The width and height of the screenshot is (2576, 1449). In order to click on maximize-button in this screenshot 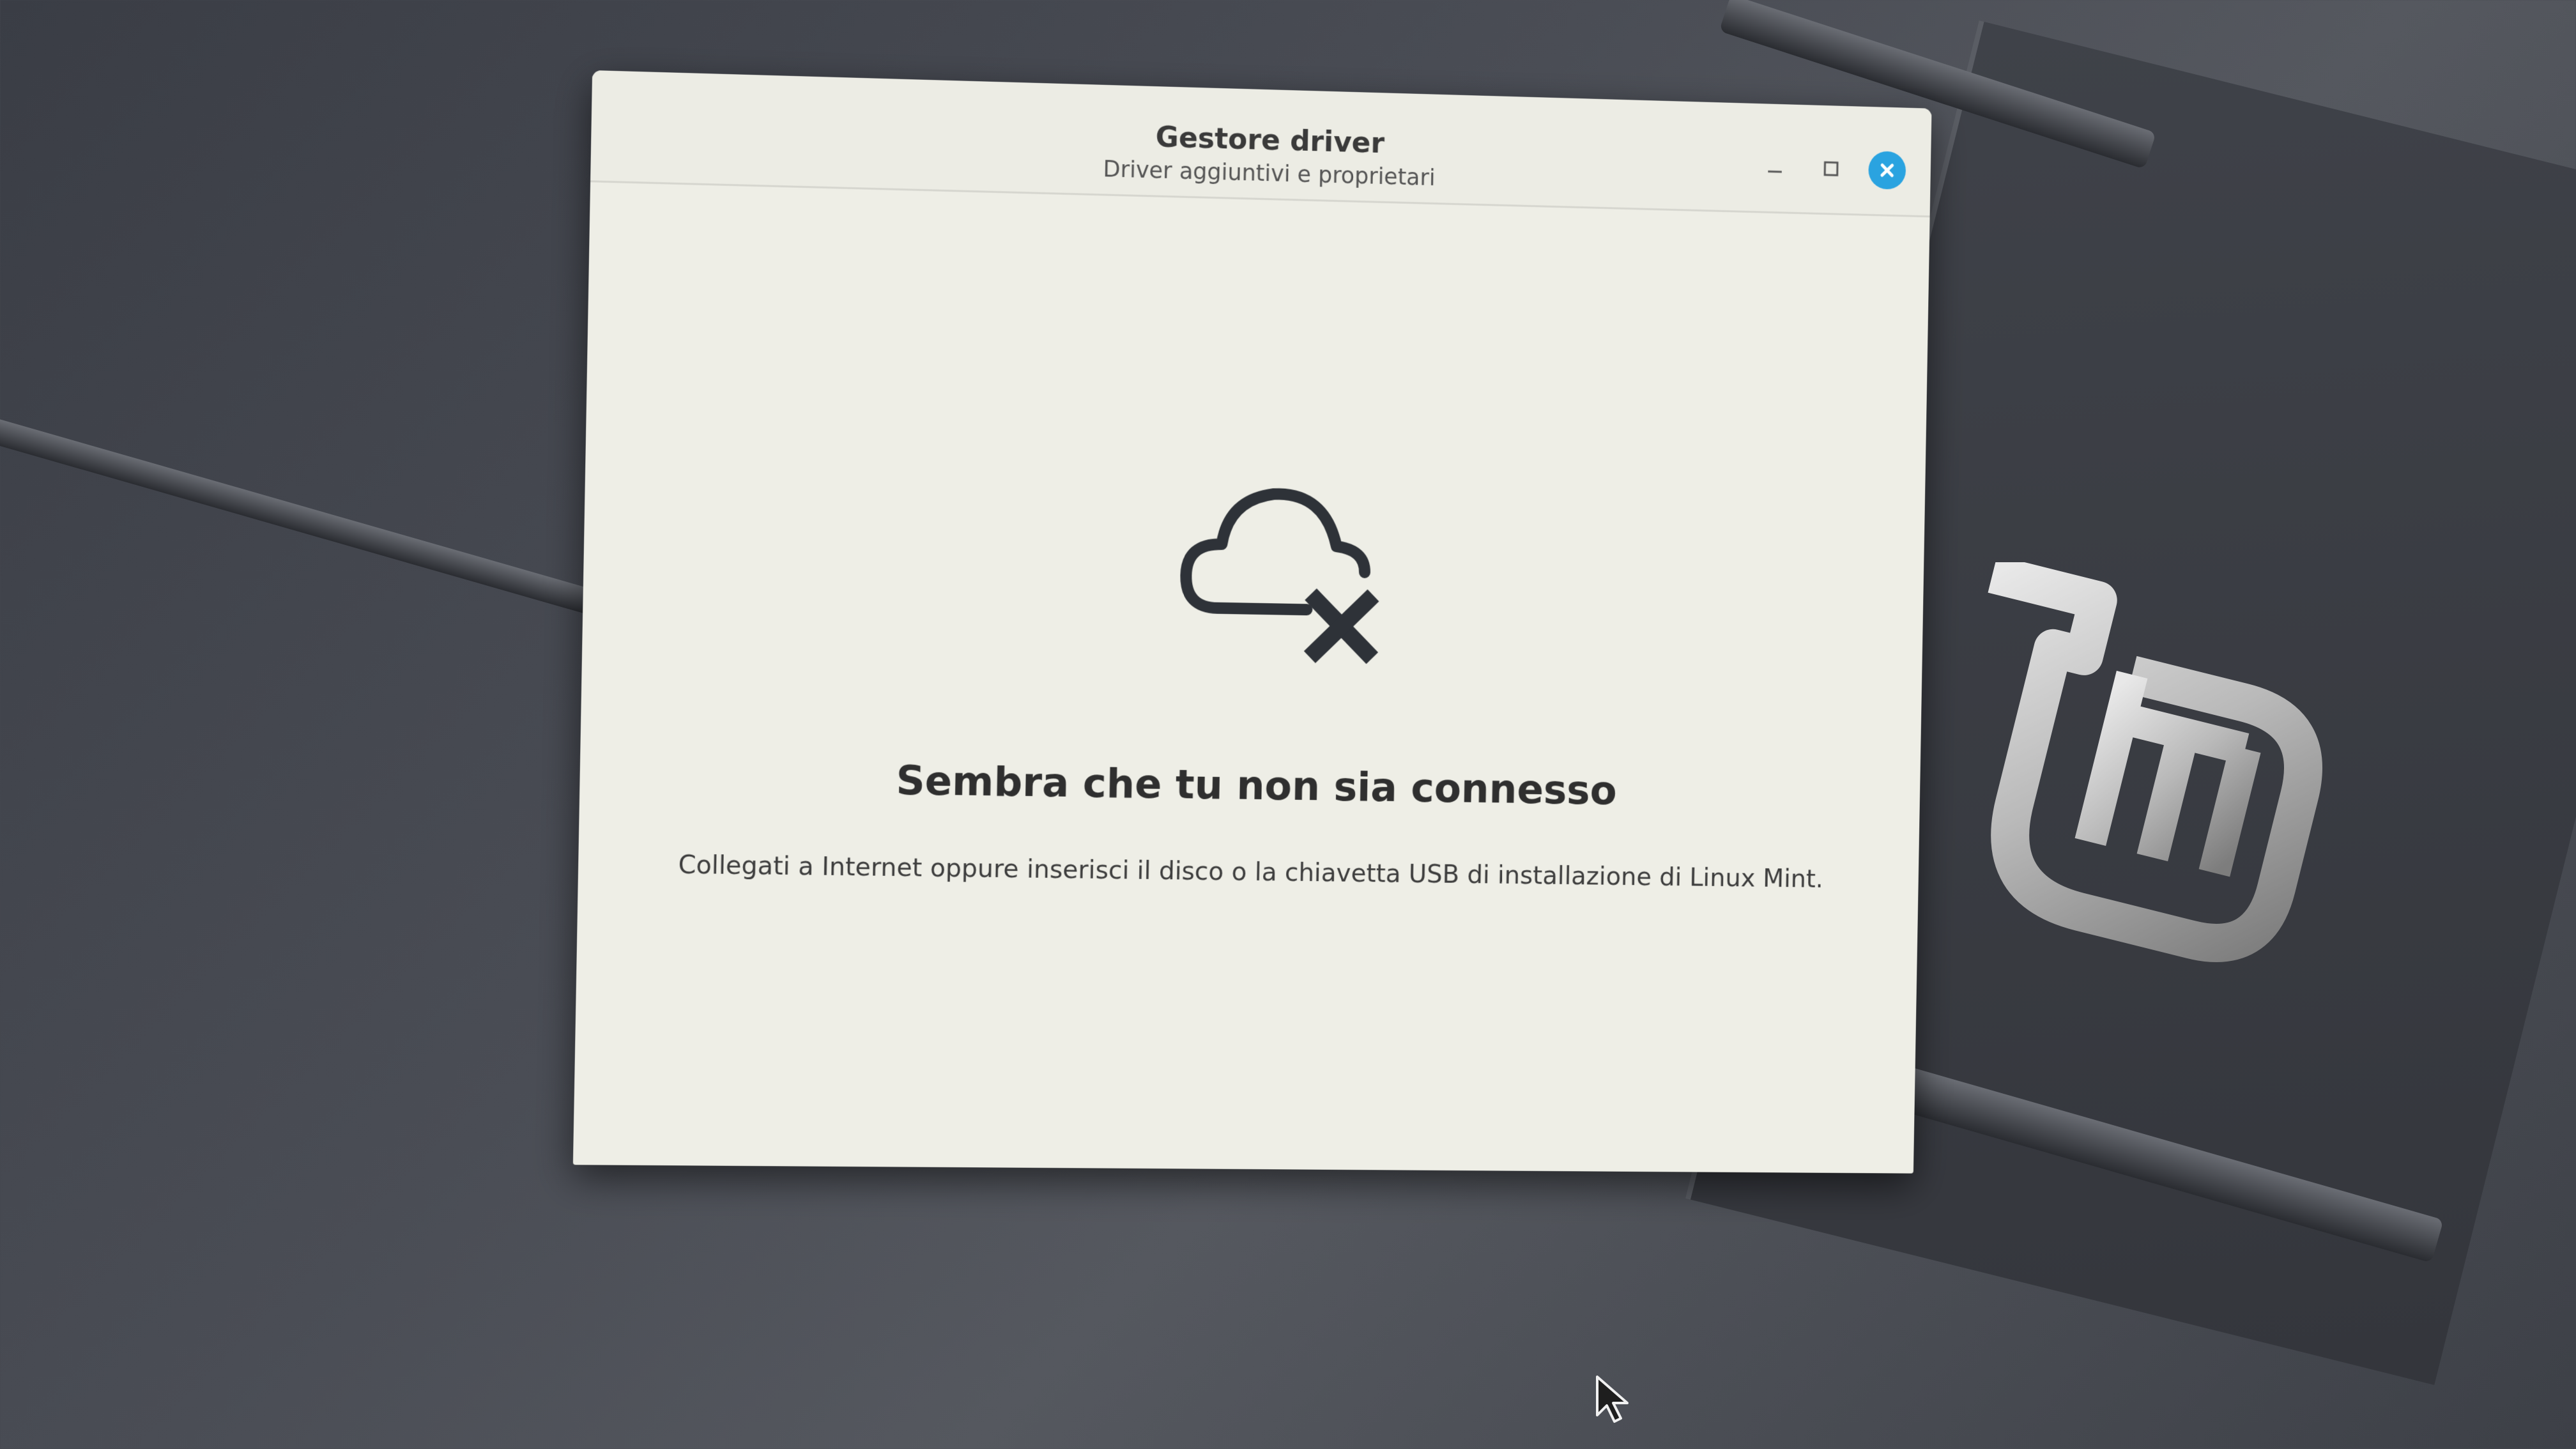, I will do `click(1831, 169)`.